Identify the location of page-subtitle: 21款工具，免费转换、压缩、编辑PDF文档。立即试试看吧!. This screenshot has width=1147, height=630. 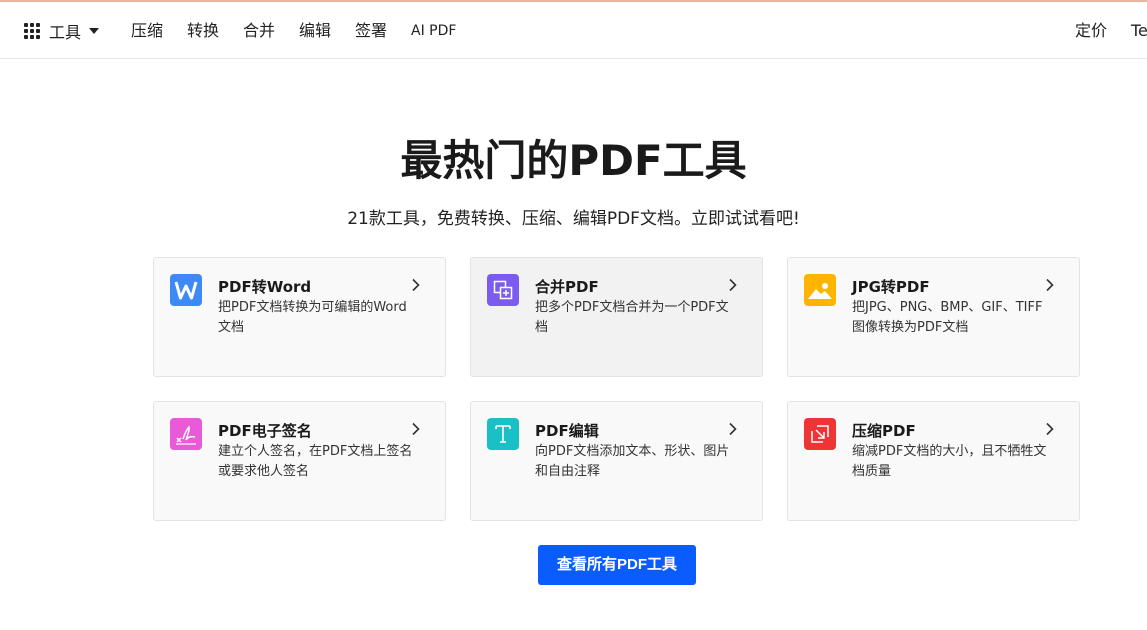
(573, 219).